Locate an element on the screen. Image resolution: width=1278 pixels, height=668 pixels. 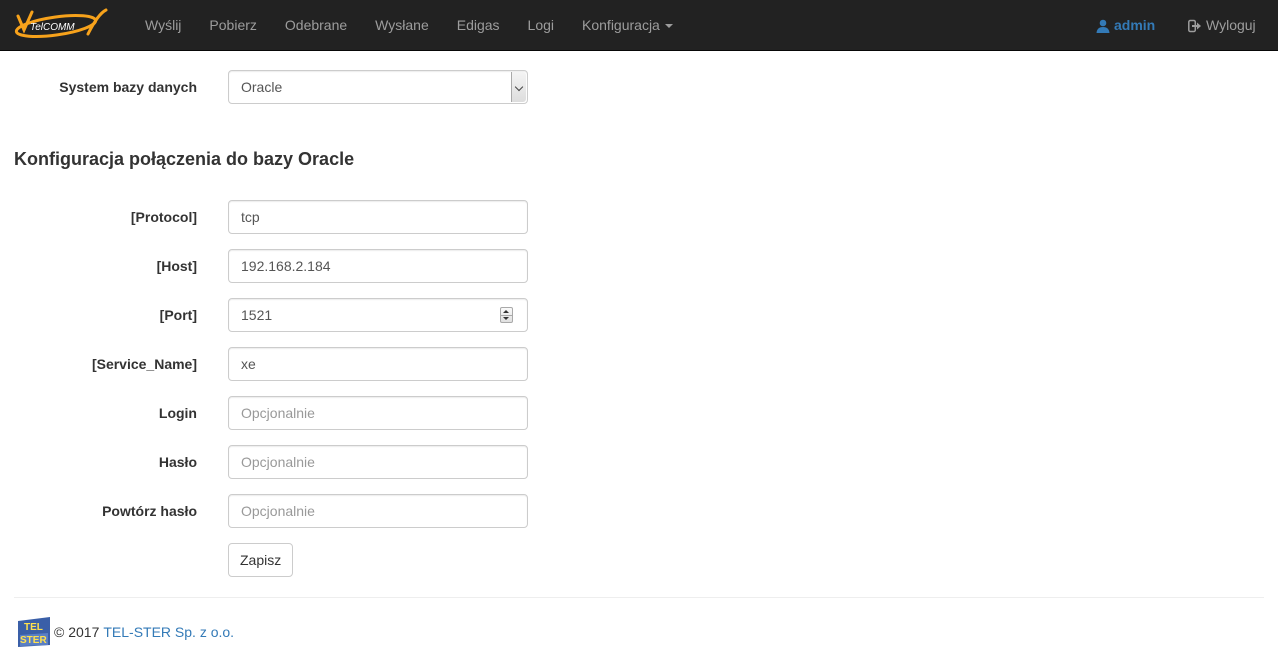
nav-label: Odebrane is located at coordinates (316, 25).